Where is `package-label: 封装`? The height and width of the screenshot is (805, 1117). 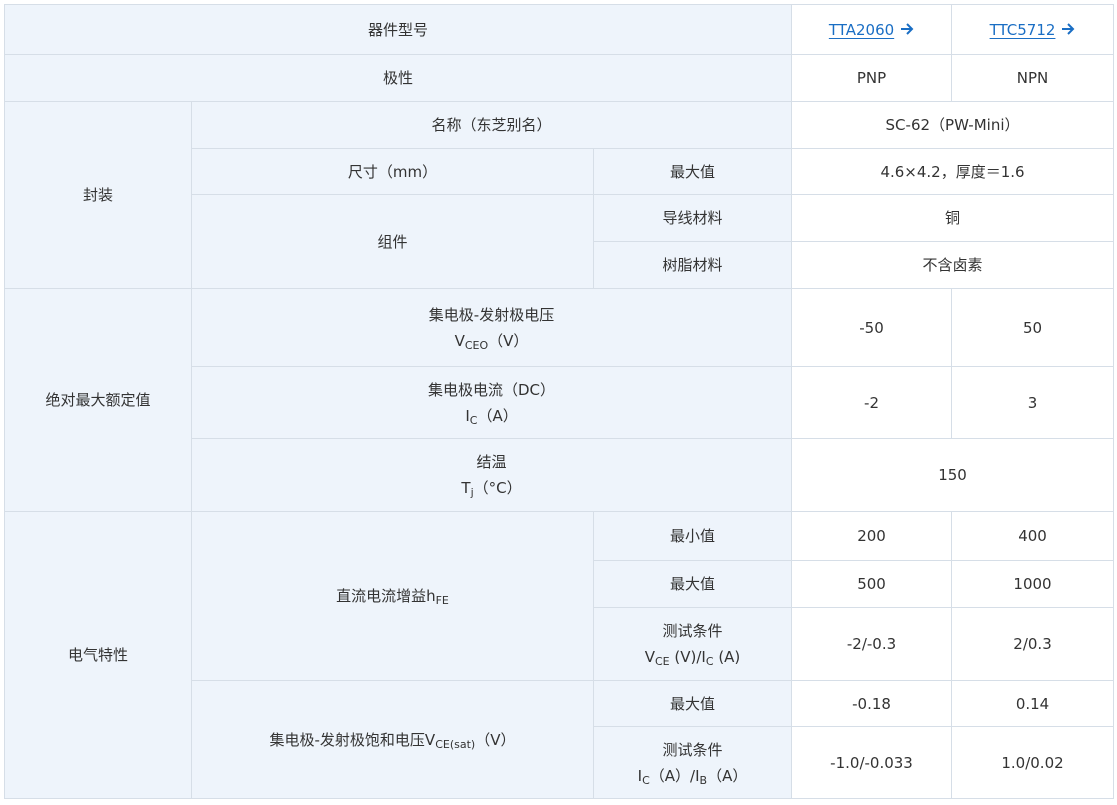
package-label: 封装 is located at coordinates (98, 195).